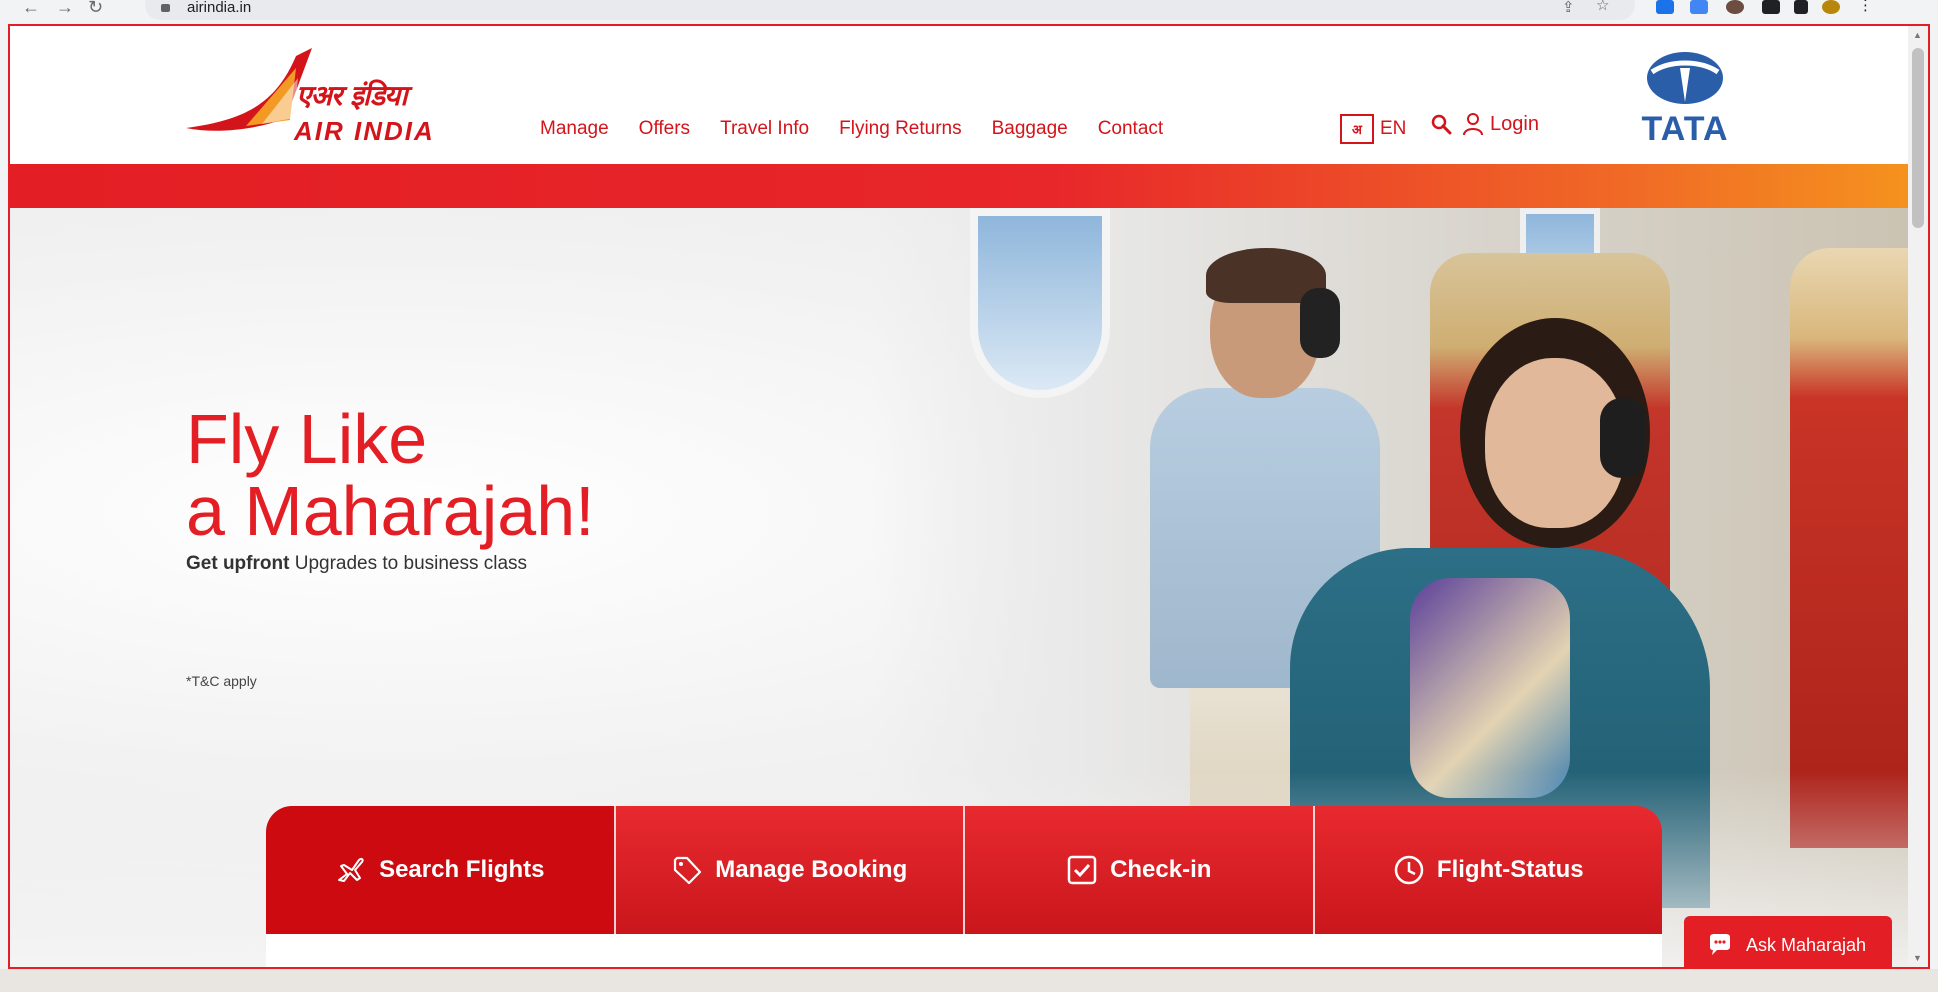 Image resolution: width=1938 pixels, height=992 pixels. What do you see at coordinates (1806, 944) in the screenshot?
I see `chat-label: Ask Maharajah` at bounding box center [1806, 944].